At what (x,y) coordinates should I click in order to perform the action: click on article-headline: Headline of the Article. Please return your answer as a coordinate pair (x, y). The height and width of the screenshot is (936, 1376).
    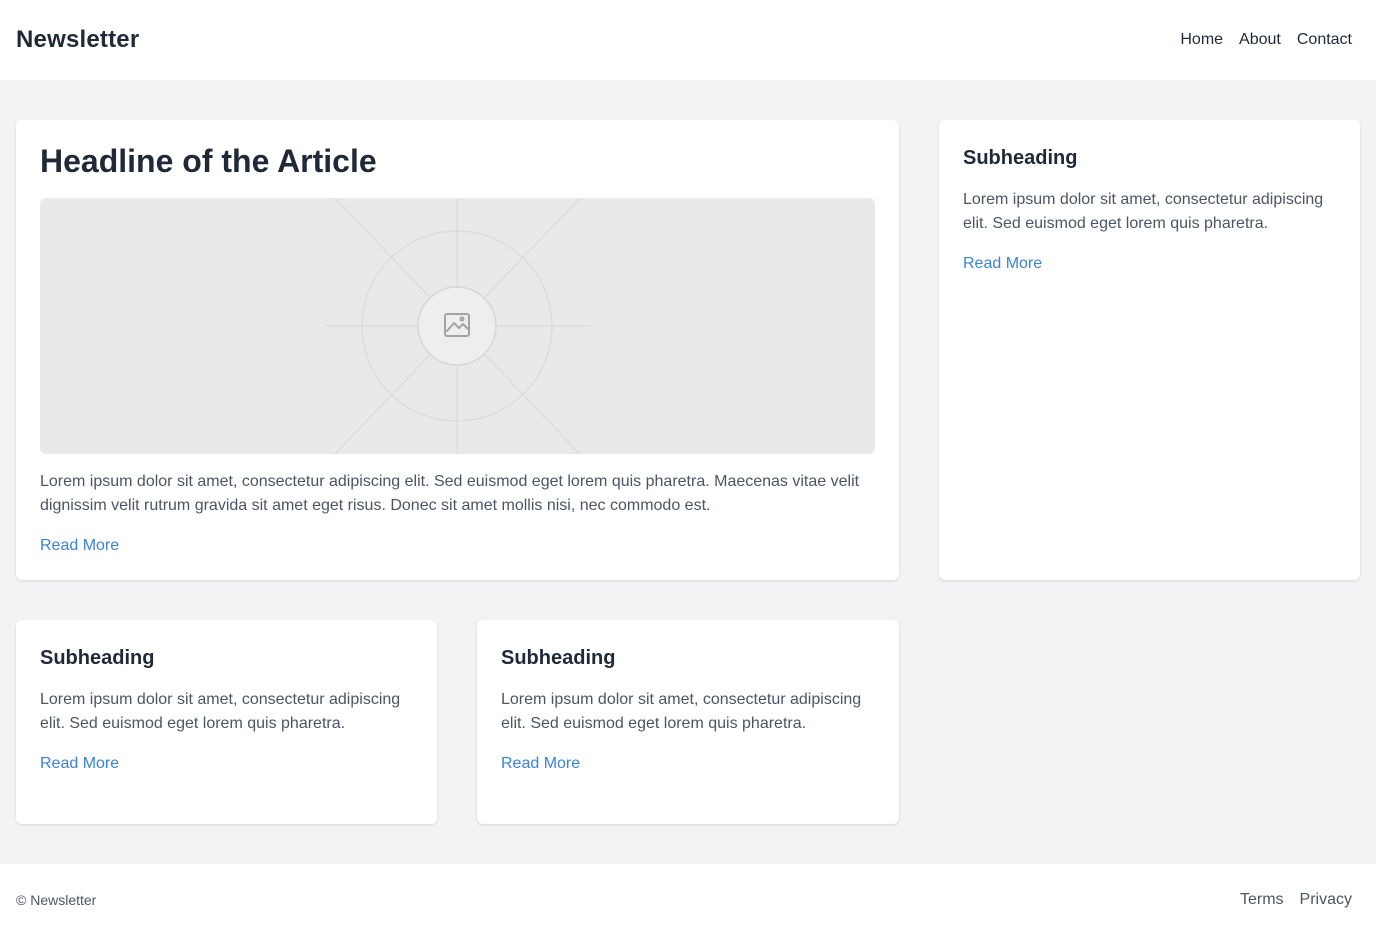
    Looking at the image, I should click on (208, 161).